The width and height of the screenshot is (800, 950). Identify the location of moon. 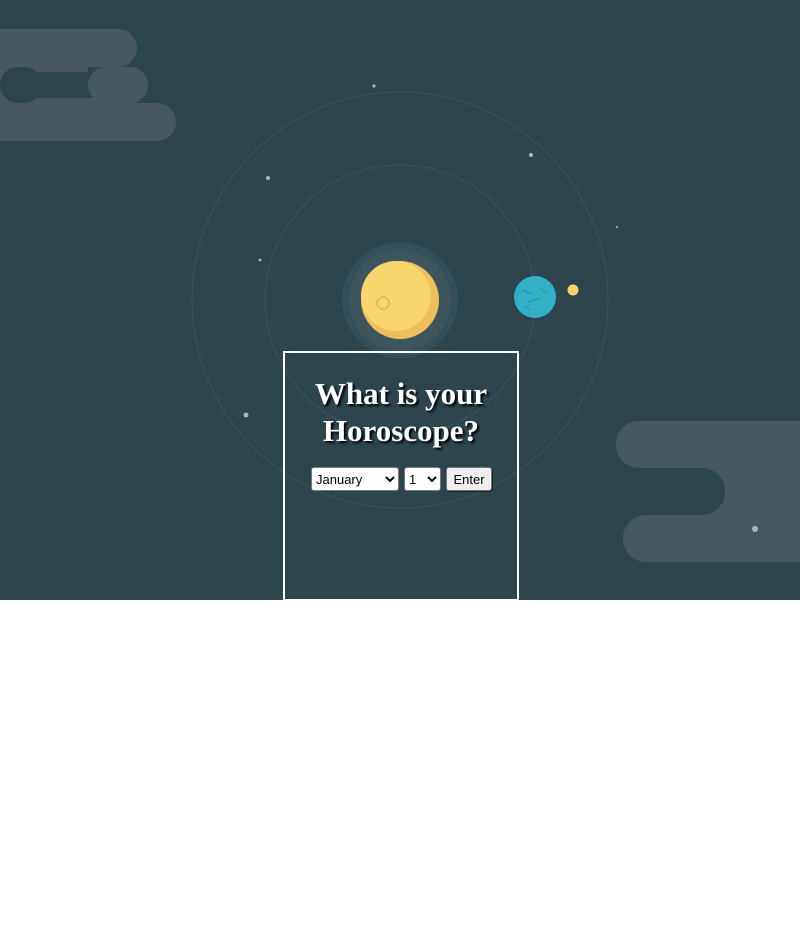
(573, 290).